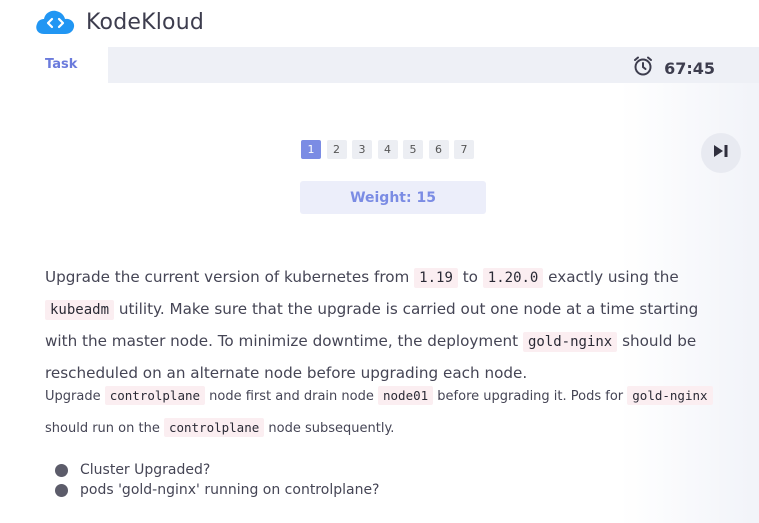 This screenshot has height=523, width=759. What do you see at coordinates (55, 22) in the screenshot?
I see `kodekloud-cloud-logo-icon` at bounding box center [55, 22].